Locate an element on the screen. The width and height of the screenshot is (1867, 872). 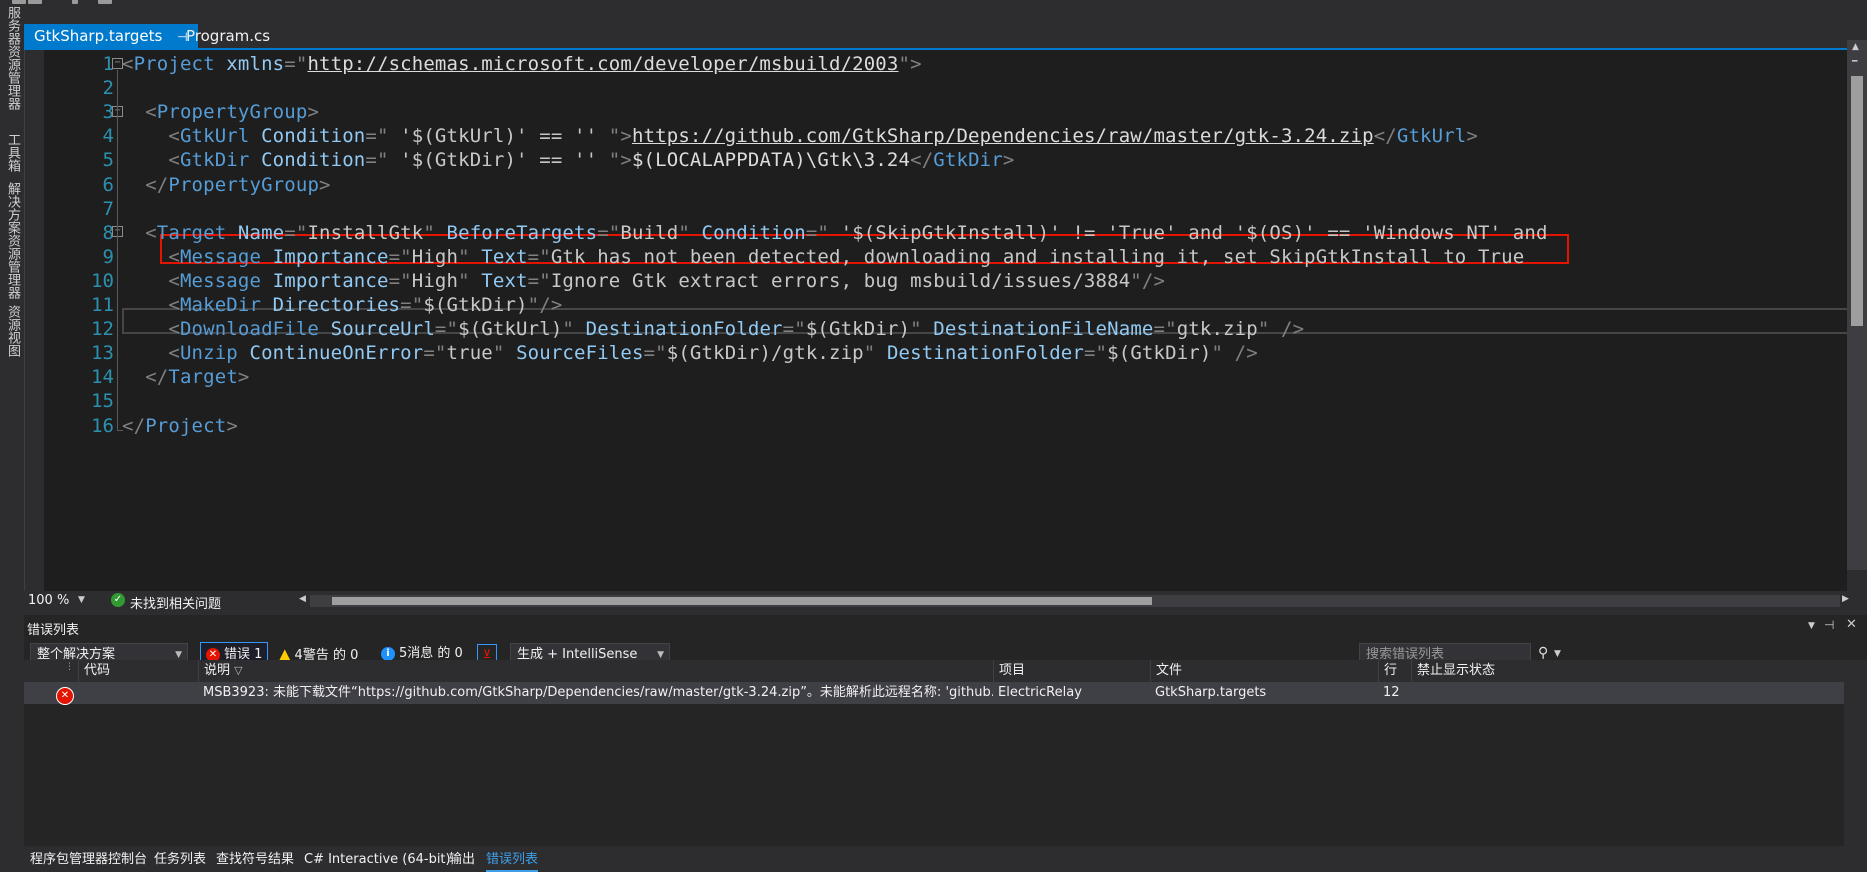
column-suppression: 禁止显示状态 is located at coordinates (1476, 671).